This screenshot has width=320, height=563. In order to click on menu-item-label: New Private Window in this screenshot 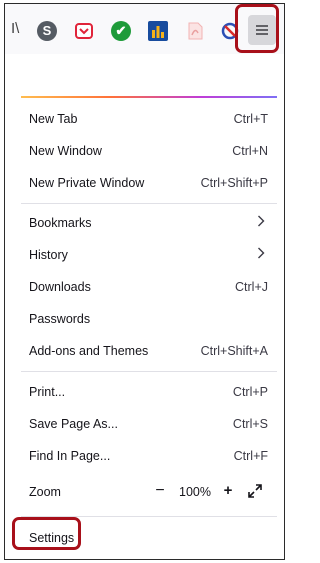, I will do `click(87, 183)`.